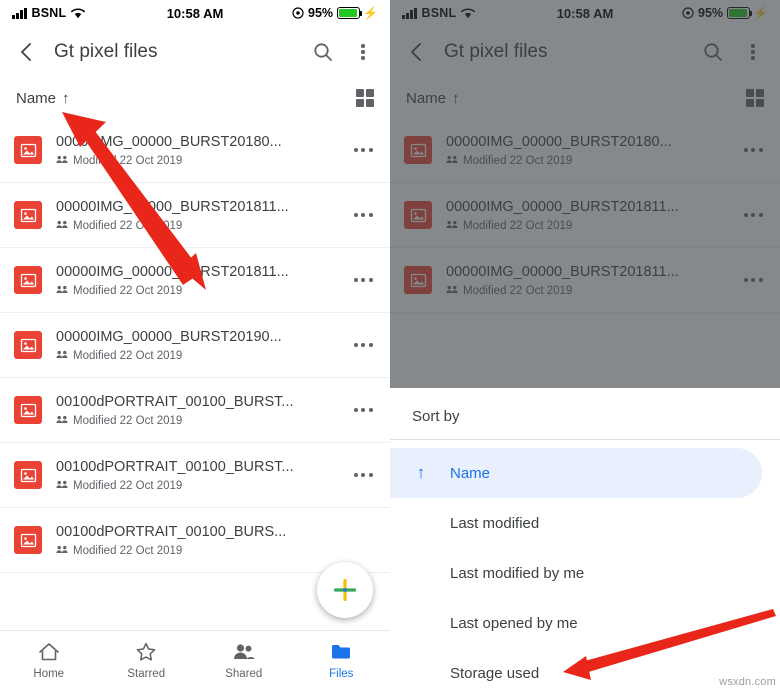  What do you see at coordinates (342, 660) in the screenshot?
I see `nav-item-files: Files` at bounding box center [342, 660].